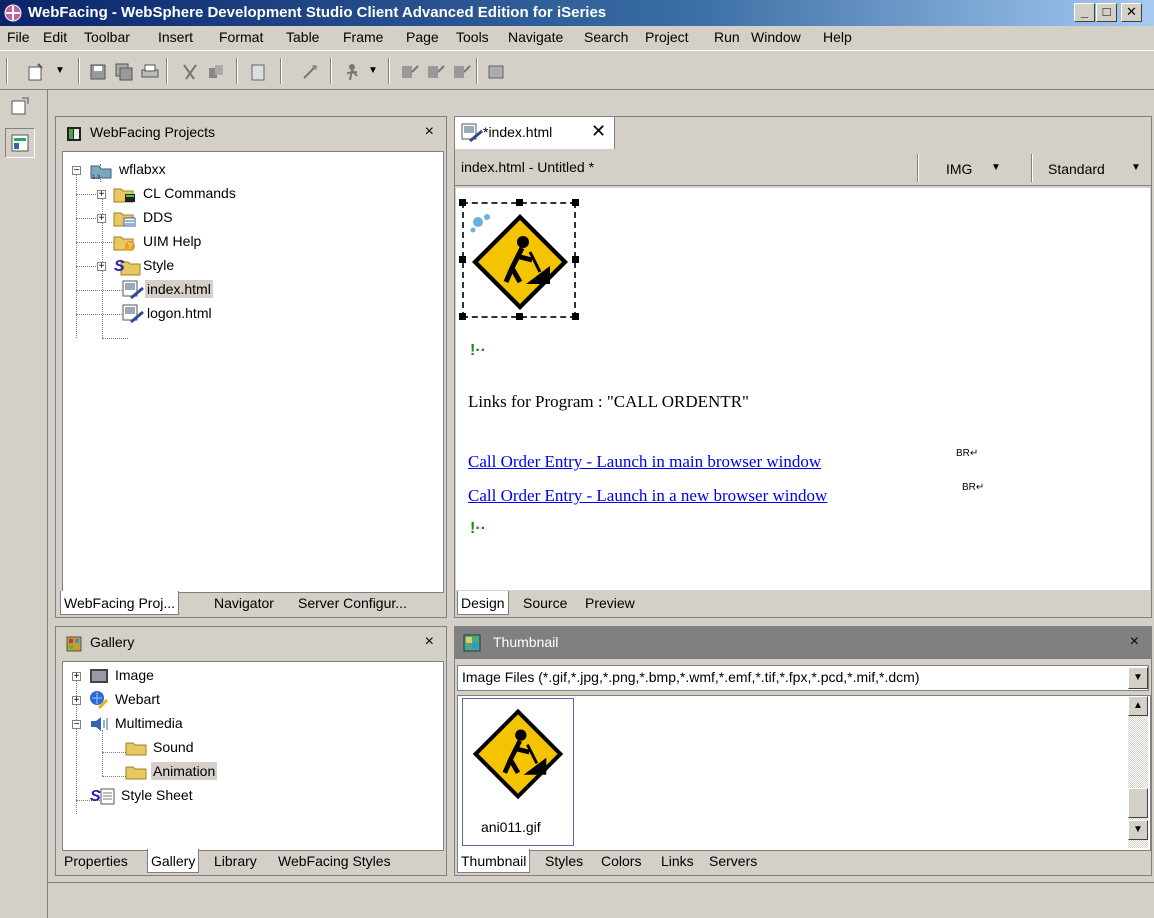  What do you see at coordinates (18, 37) in the screenshot?
I see `menu-file: File` at bounding box center [18, 37].